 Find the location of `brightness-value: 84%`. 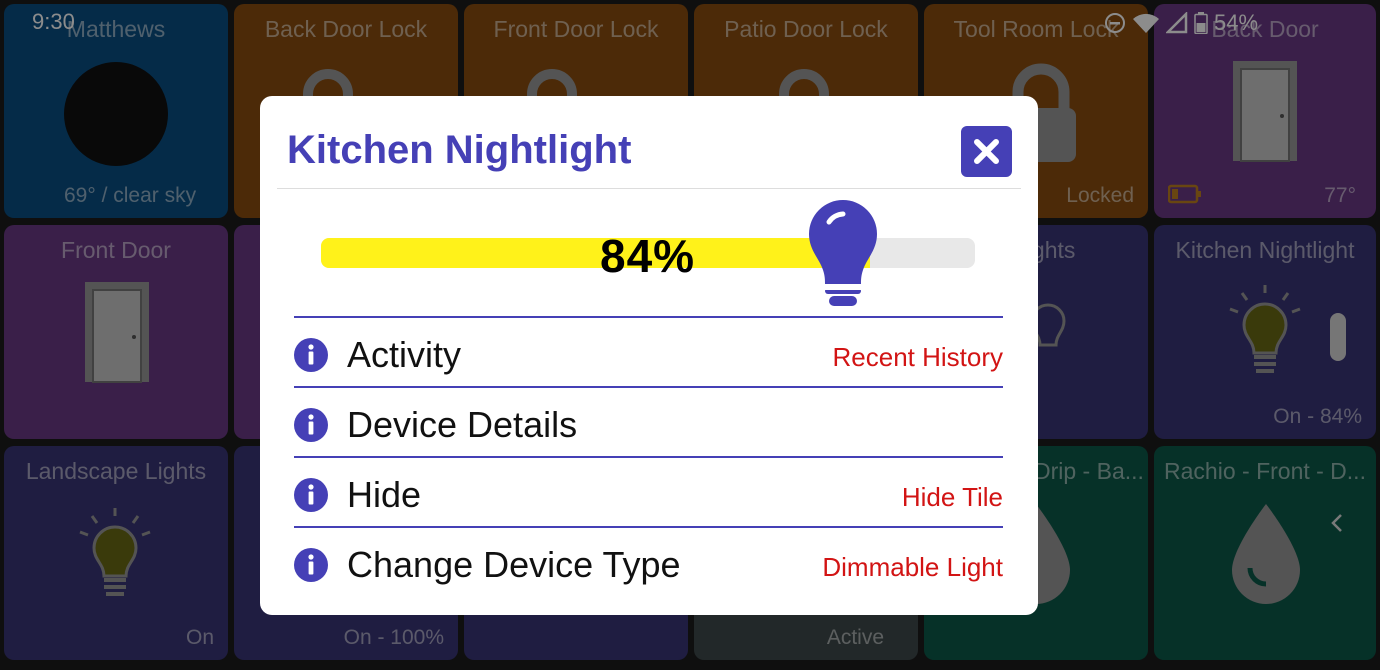

brightness-value: 84% is located at coordinates (648, 256).